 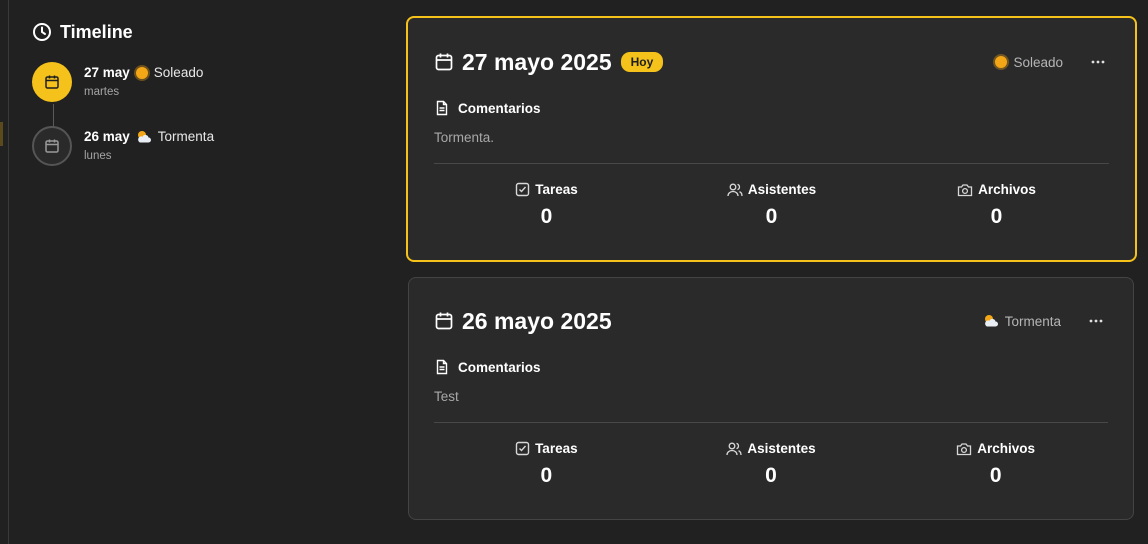 I want to click on timeline-dot-active, so click(x=52, y=82).